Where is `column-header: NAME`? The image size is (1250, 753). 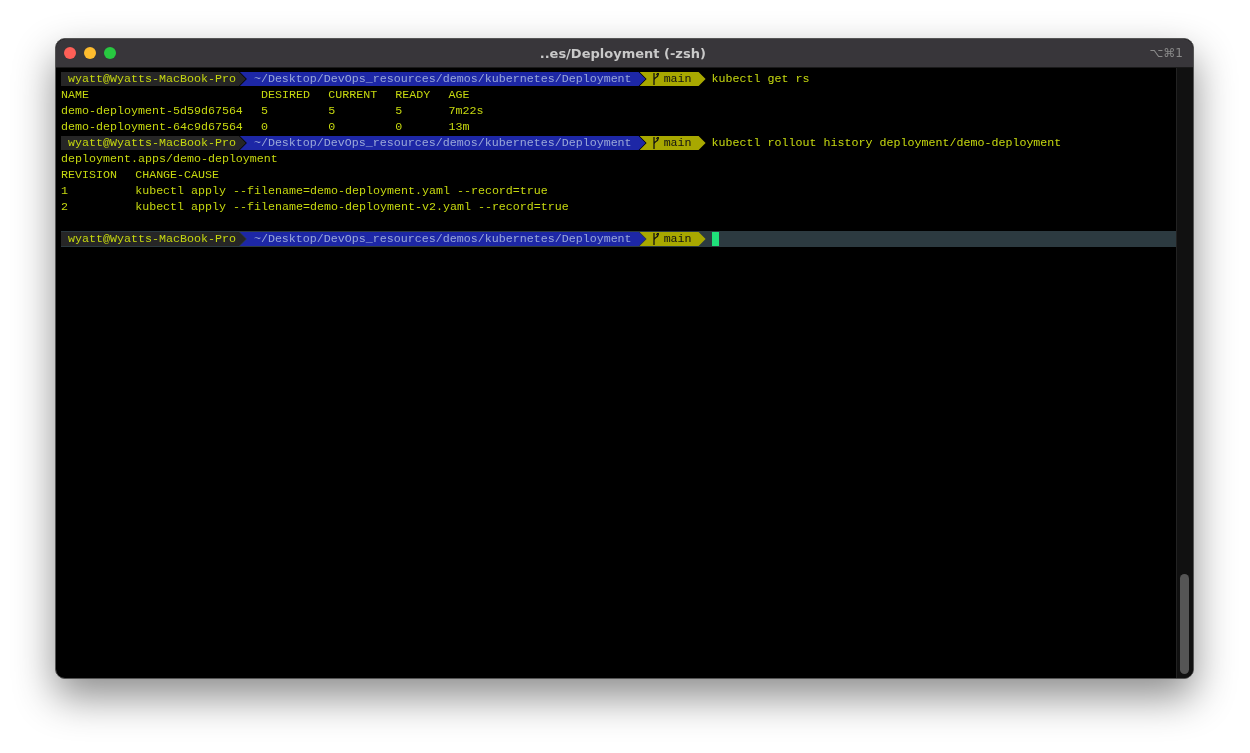 column-header: NAME is located at coordinates (75, 95).